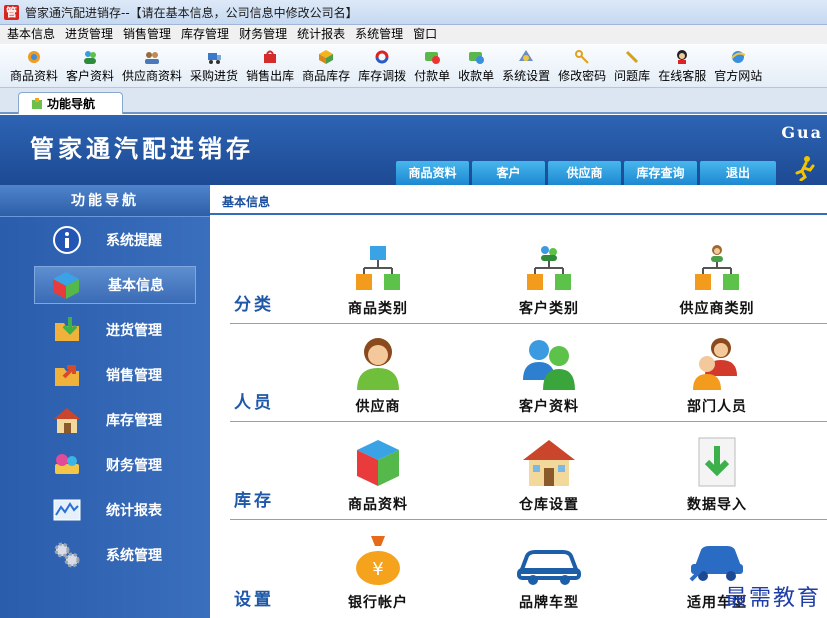 Image resolution: width=827 pixels, height=618 pixels. I want to click on cube-icon, so click(66, 285).